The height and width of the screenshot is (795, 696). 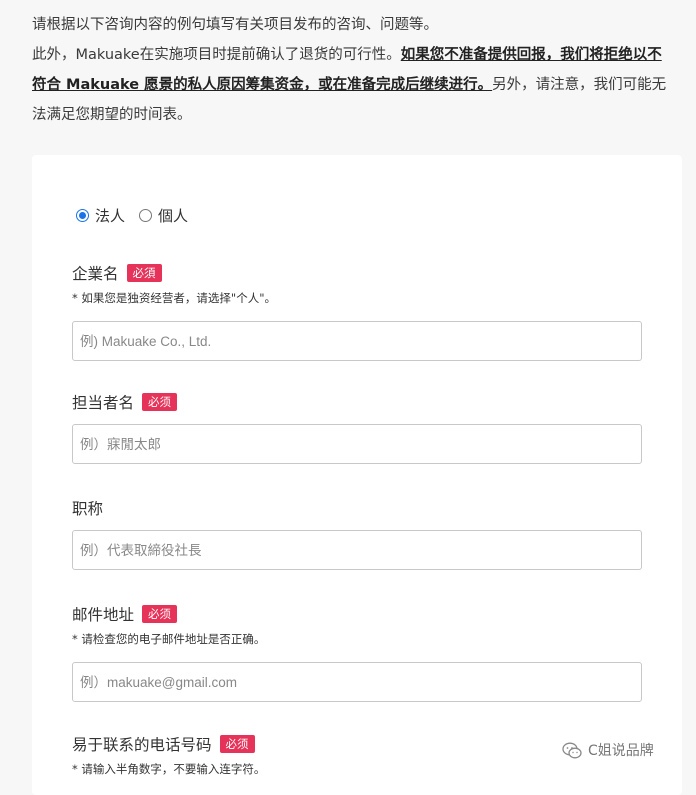 What do you see at coordinates (357, 744) in the screenshot?
I see `phone-label-row: 易于联系的电话号码 必须` at bounding box center [357, 744].